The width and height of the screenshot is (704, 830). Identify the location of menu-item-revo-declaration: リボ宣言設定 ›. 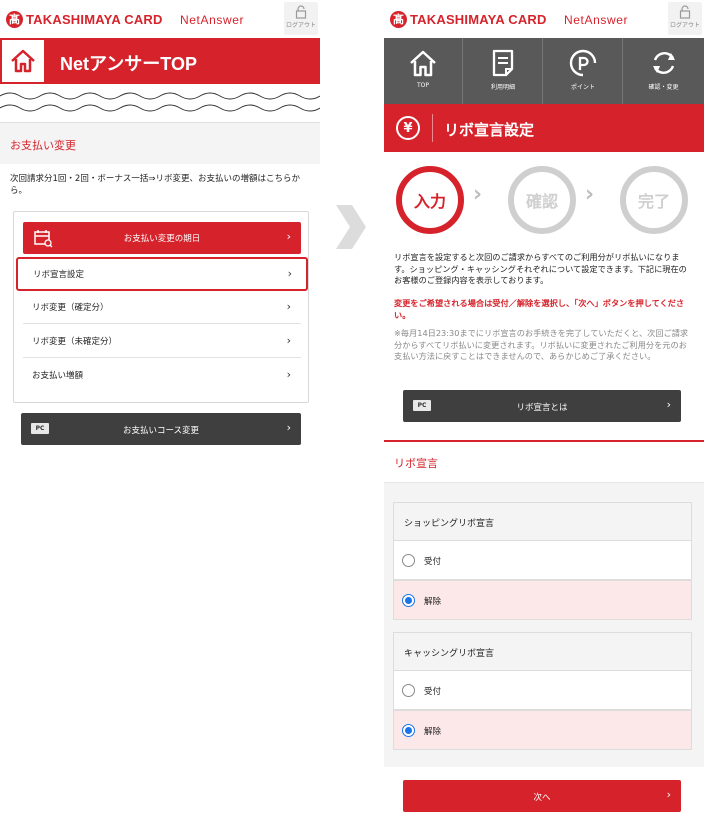
(162, 274).